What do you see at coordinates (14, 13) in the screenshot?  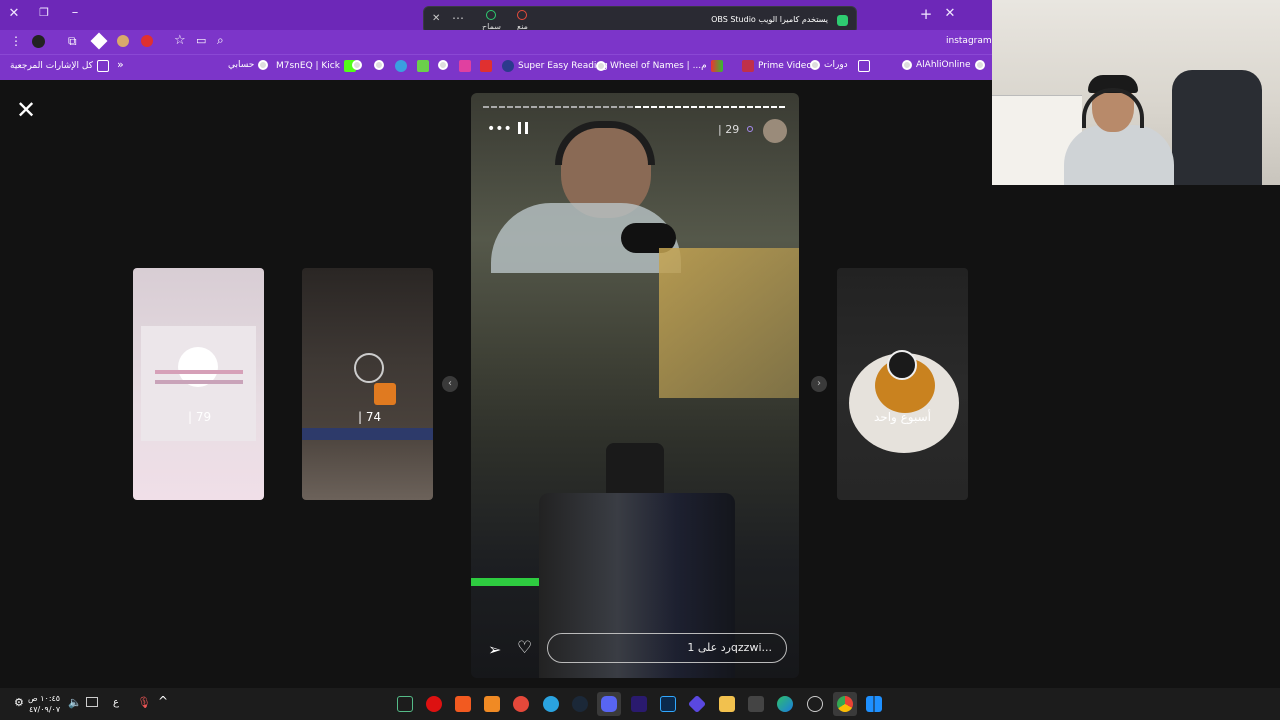 I see `window-close-icon: ✕` at bounding box center [14, 13].